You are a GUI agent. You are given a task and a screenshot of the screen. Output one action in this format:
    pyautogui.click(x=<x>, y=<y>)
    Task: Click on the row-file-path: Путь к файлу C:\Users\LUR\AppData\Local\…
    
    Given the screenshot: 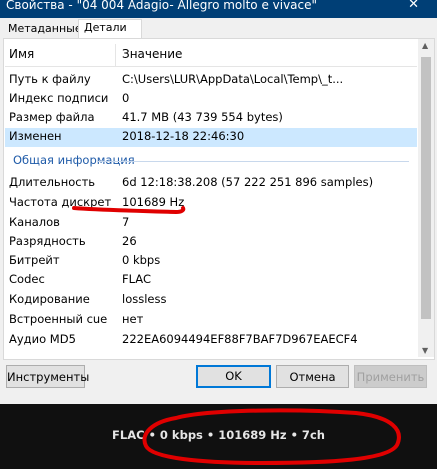 What is the action you would take?
    pyautogui.click(x=211, y=80)
    